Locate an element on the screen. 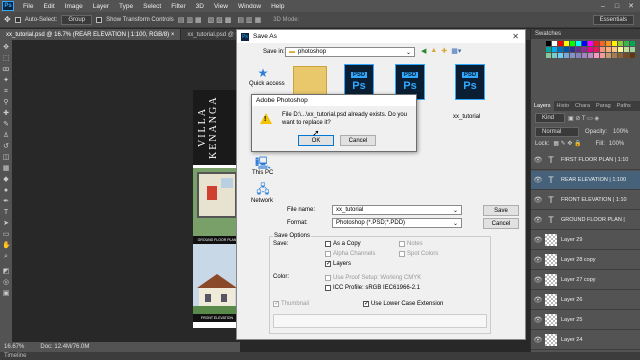 This screenshot has height=360, width=640. tab-histogram: Histo is located at coordinates (563, 106).